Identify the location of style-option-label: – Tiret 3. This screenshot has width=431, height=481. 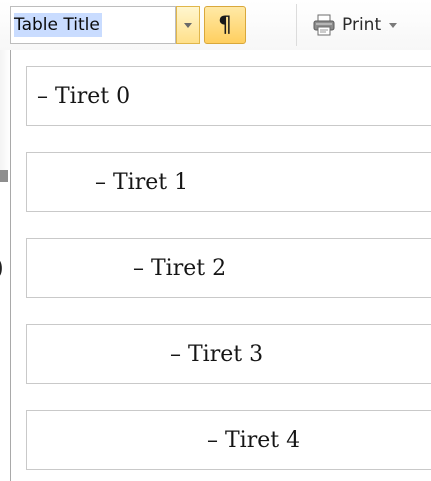
(217, 354).